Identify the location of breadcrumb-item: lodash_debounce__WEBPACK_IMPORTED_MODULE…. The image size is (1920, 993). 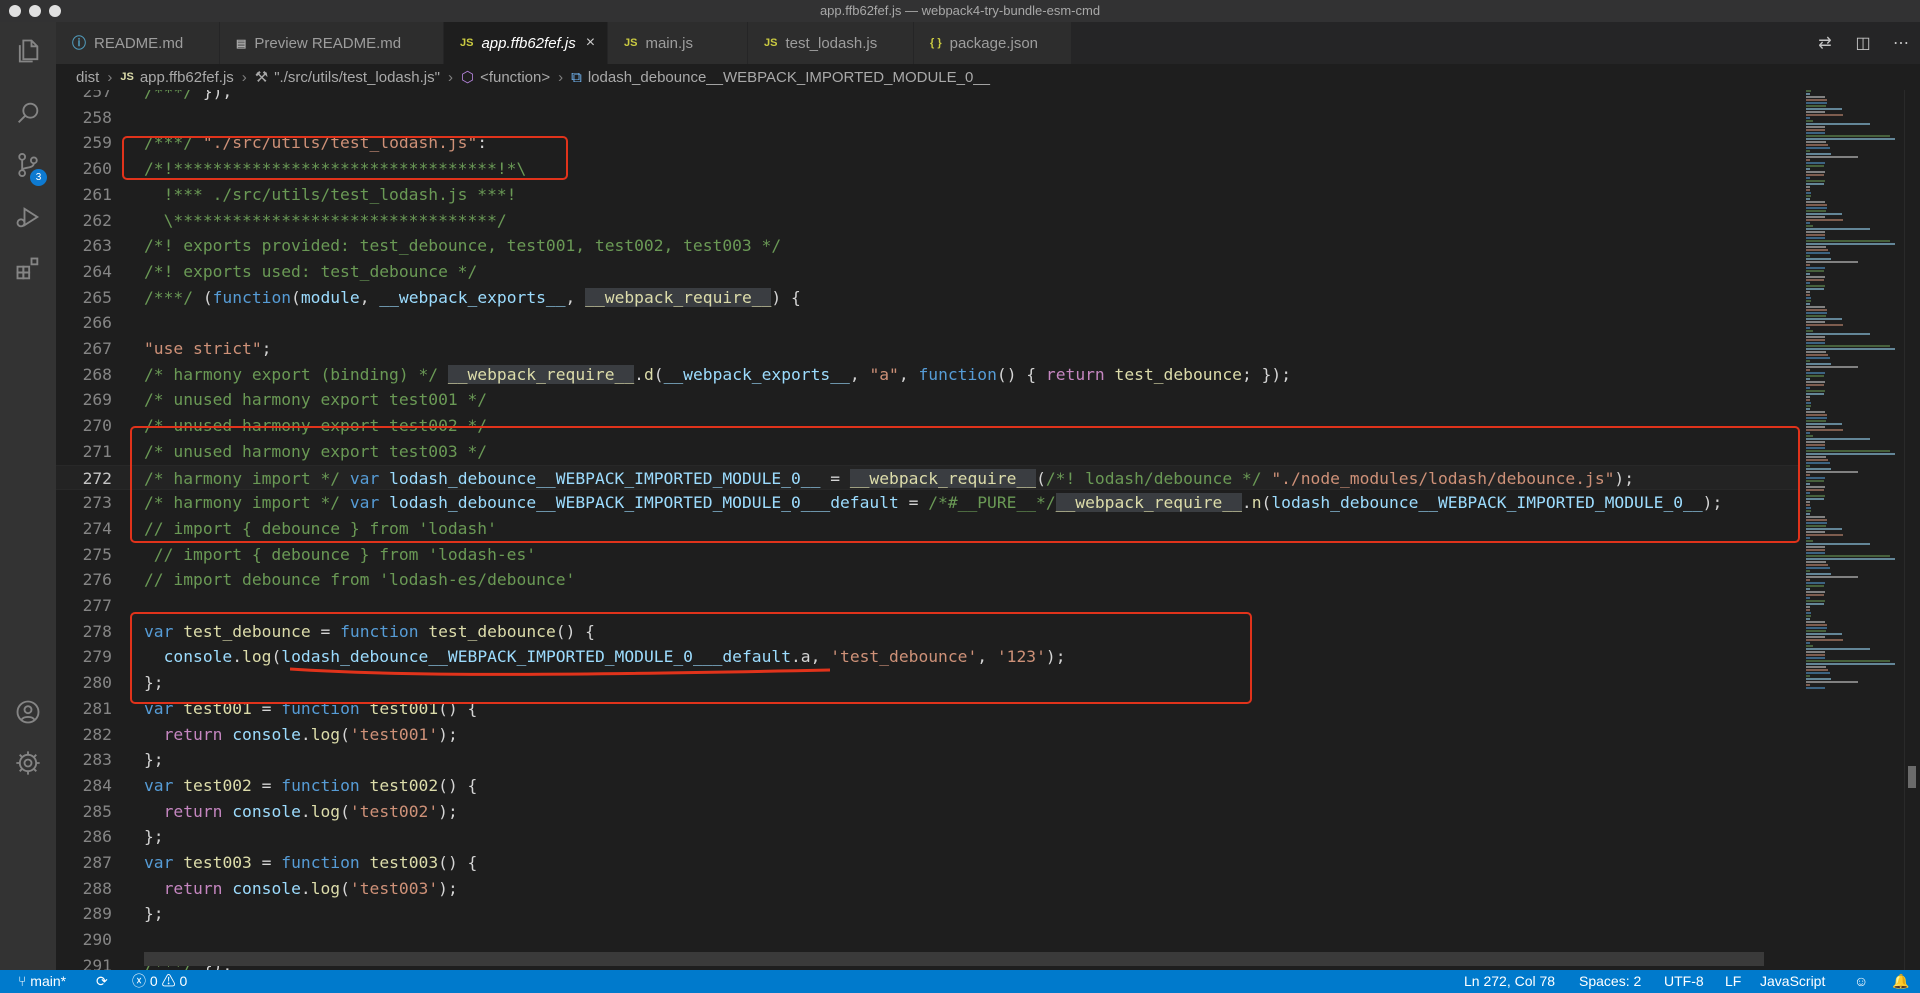
(789, 77).